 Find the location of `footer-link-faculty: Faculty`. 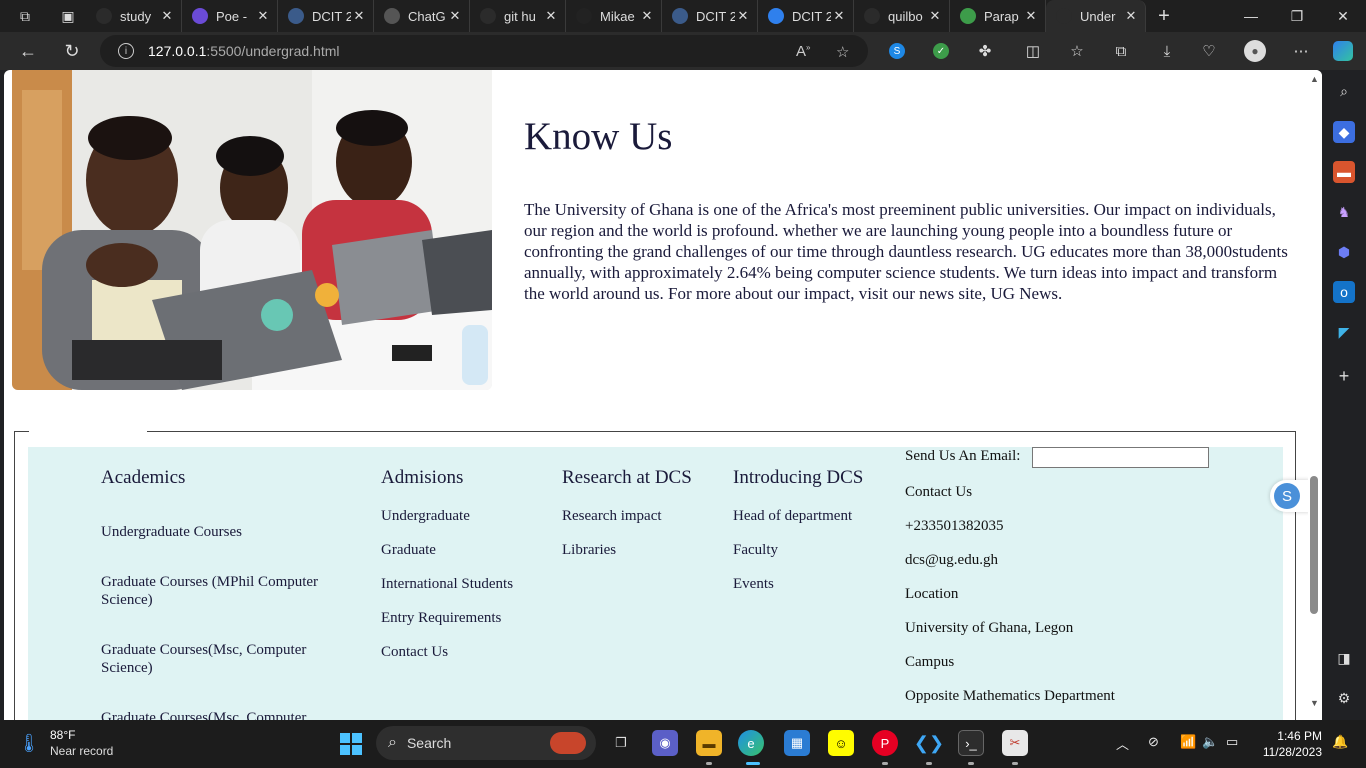

footer-link-faculty: Faculty is located at coordinates (755, 550).